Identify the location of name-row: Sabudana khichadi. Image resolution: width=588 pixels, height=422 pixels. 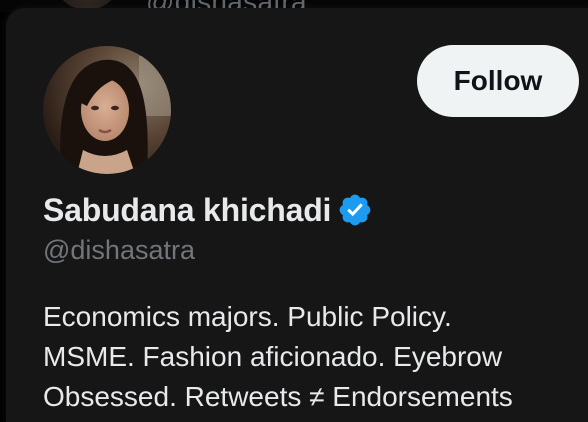
(208, 210).